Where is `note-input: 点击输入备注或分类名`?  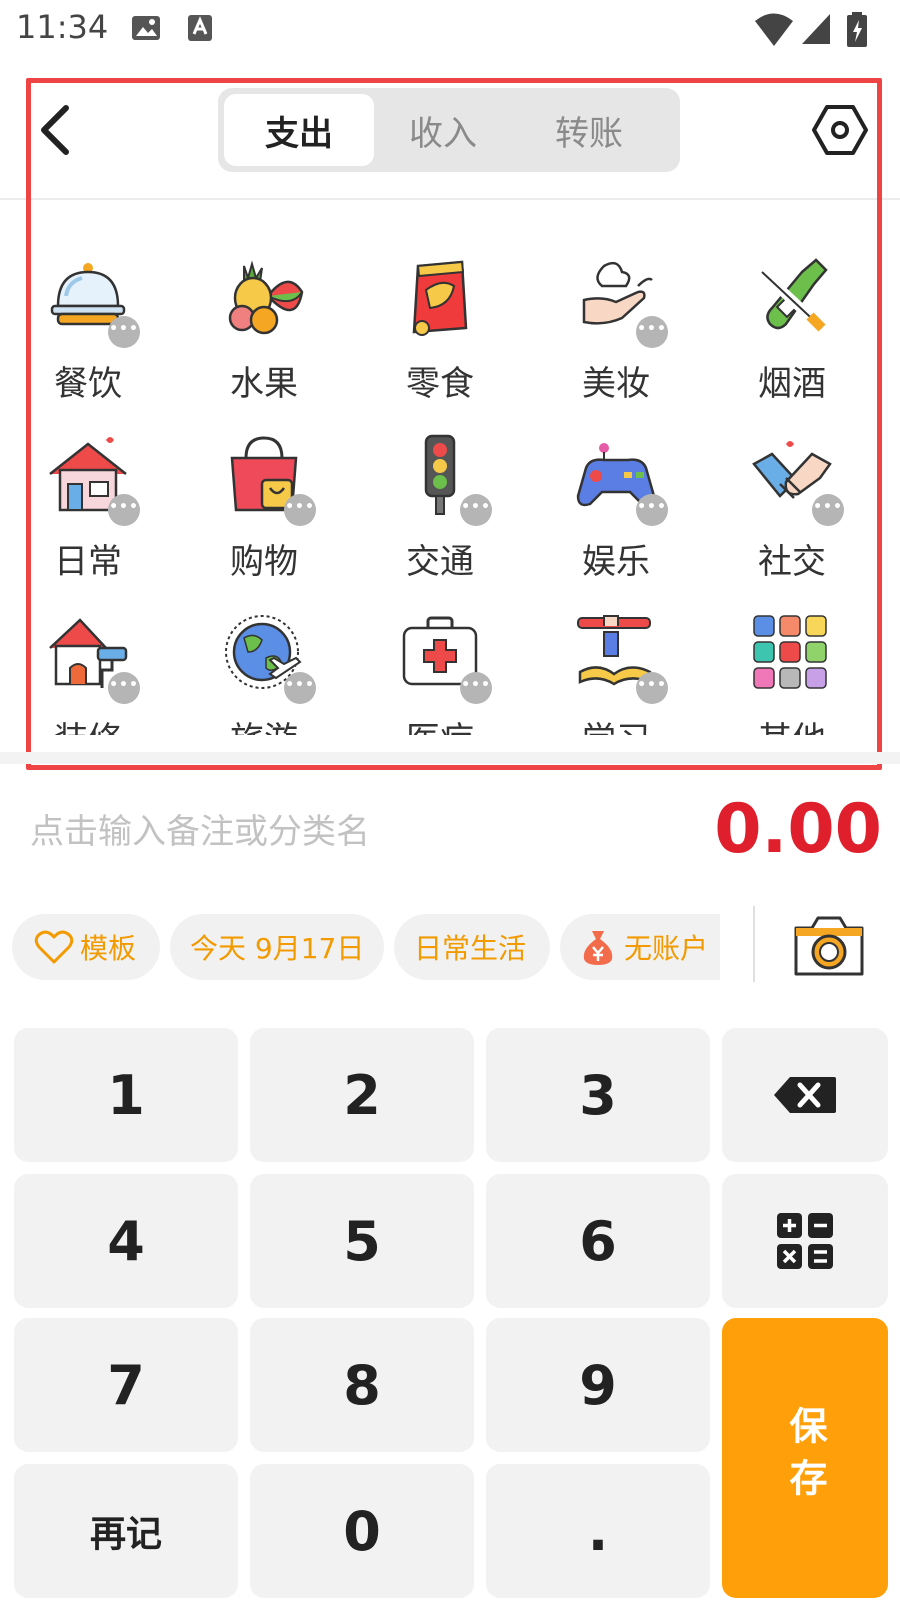 note-input: 点击输入备注或分类名 is located at coordinates (200, 828).